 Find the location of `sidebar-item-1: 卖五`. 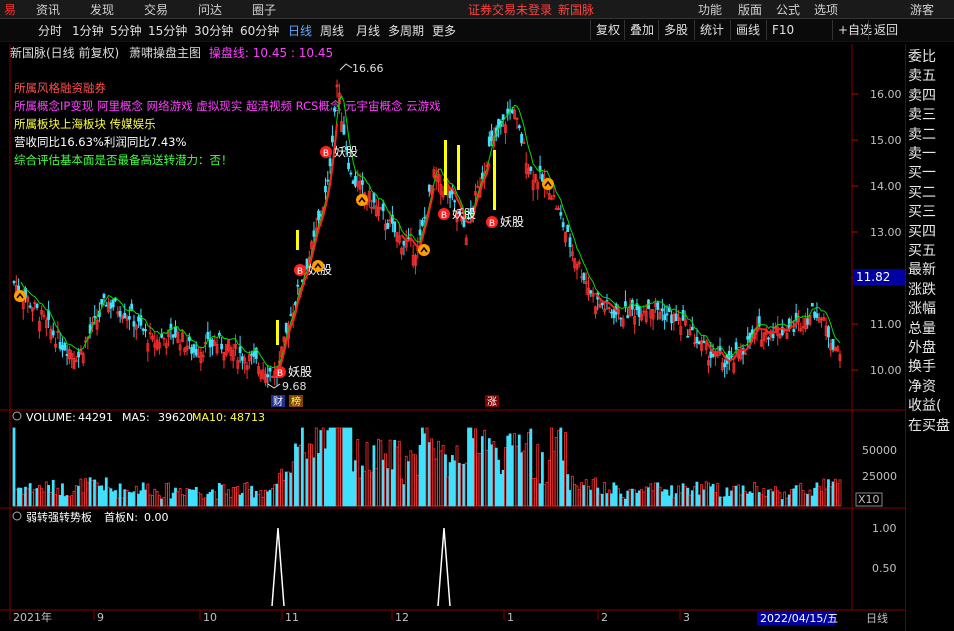

sidebar-item-1: 卖五 is located at coordinates (931, 75).